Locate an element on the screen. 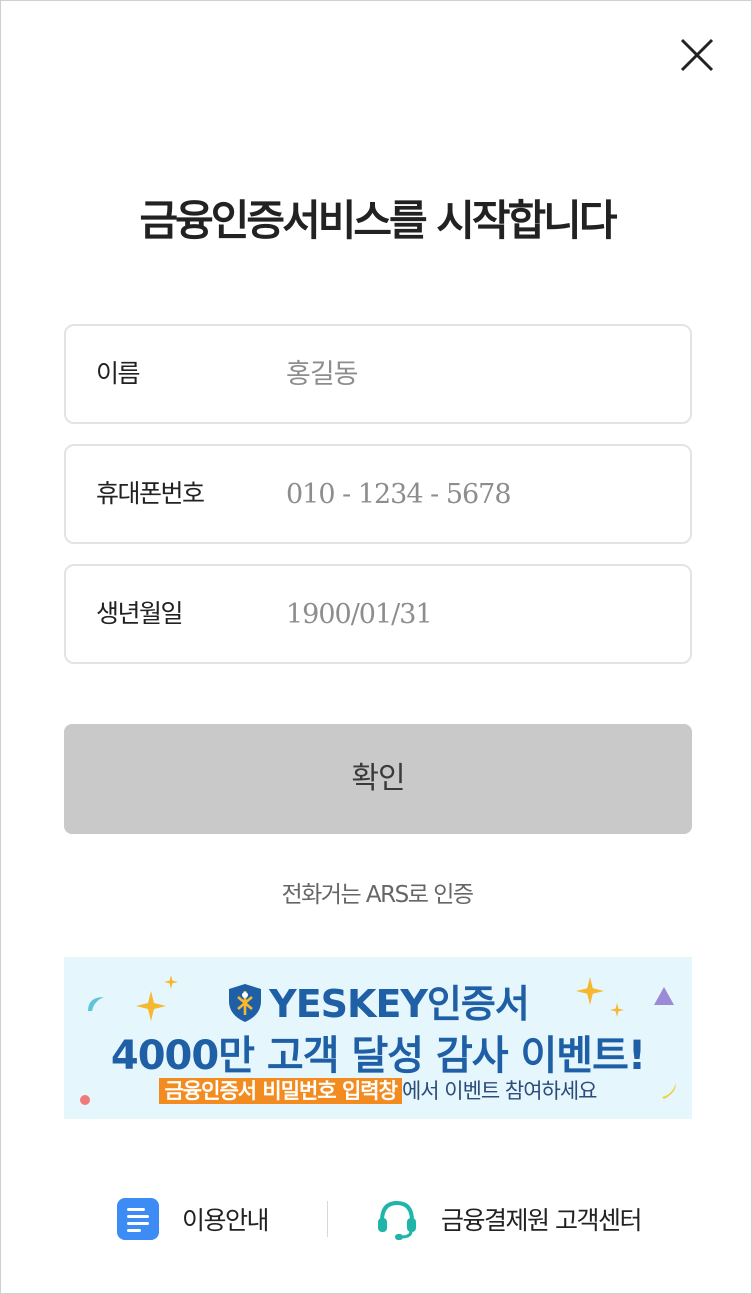 This screenshot has width=752, height=1294. banner-subtext: 금융인증서 비밀번호 입력창 에서 이벤트 참여하세요 is located at coordinates (378, 1090).